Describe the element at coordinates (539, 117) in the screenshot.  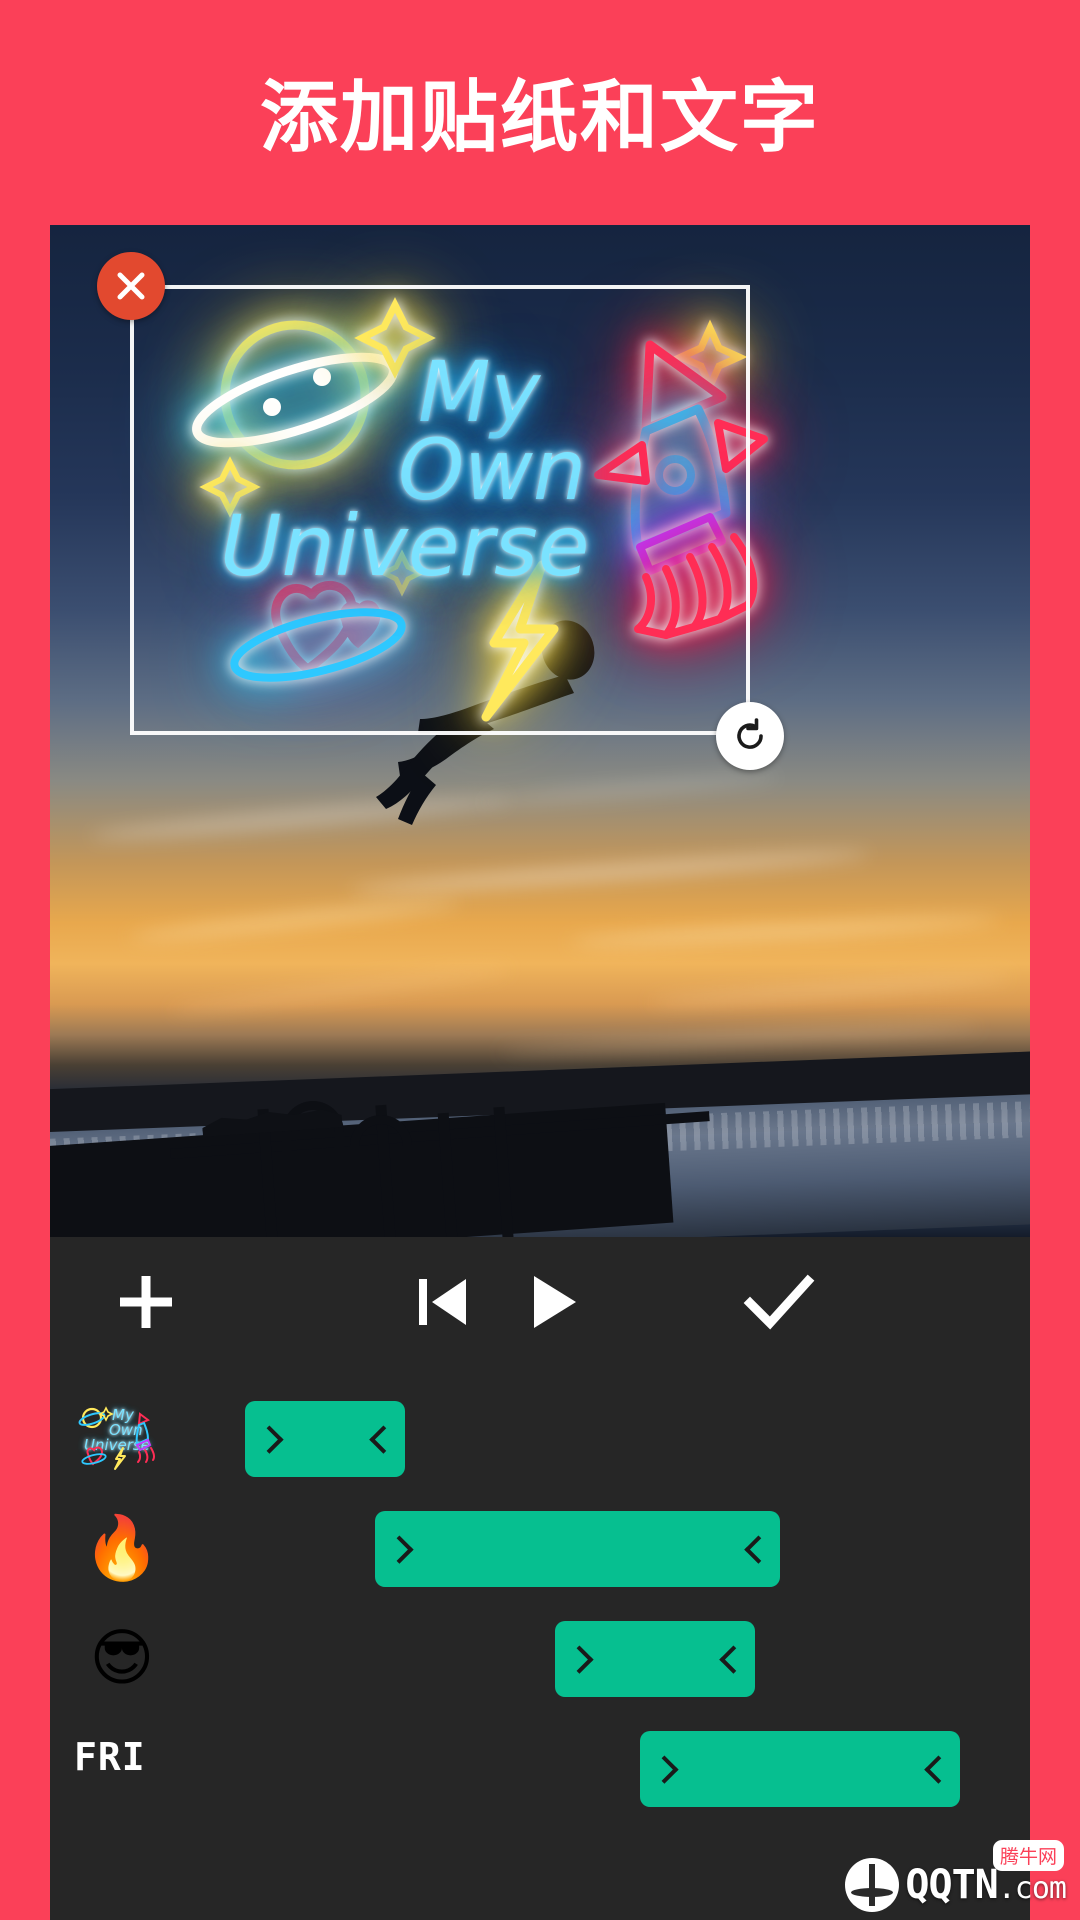
I see `page-title: 添加贴纸和文字` at that location.